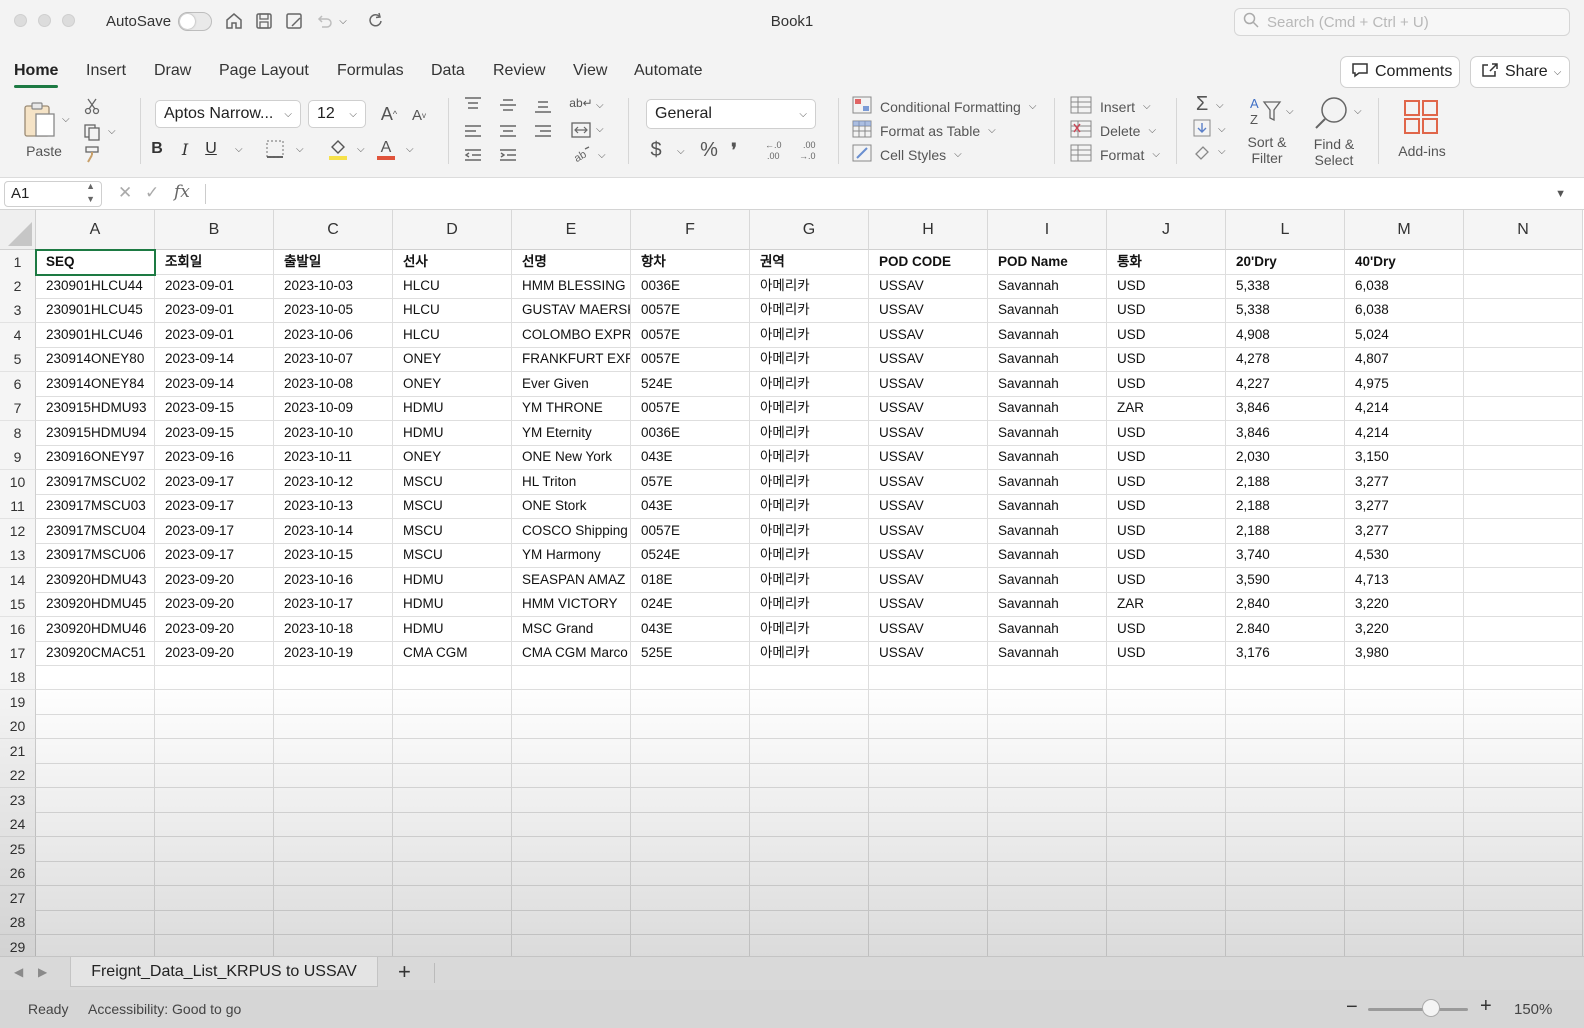  What do you see at coordinates (1486, 1006) in the screenshot?
I see `zoom-in-icon: +` at bounding box center [1486, 1006].